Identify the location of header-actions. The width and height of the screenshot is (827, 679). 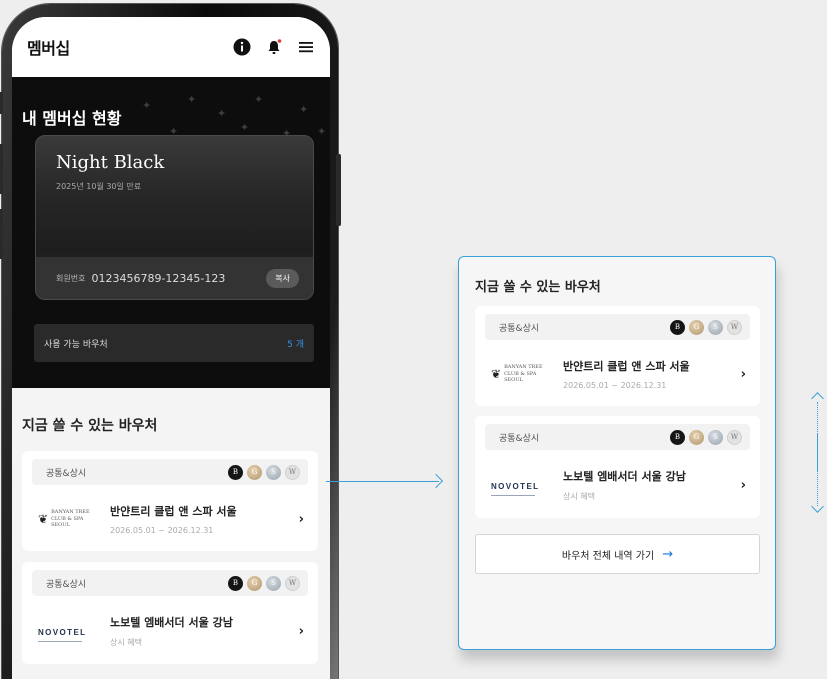
(274, 47).